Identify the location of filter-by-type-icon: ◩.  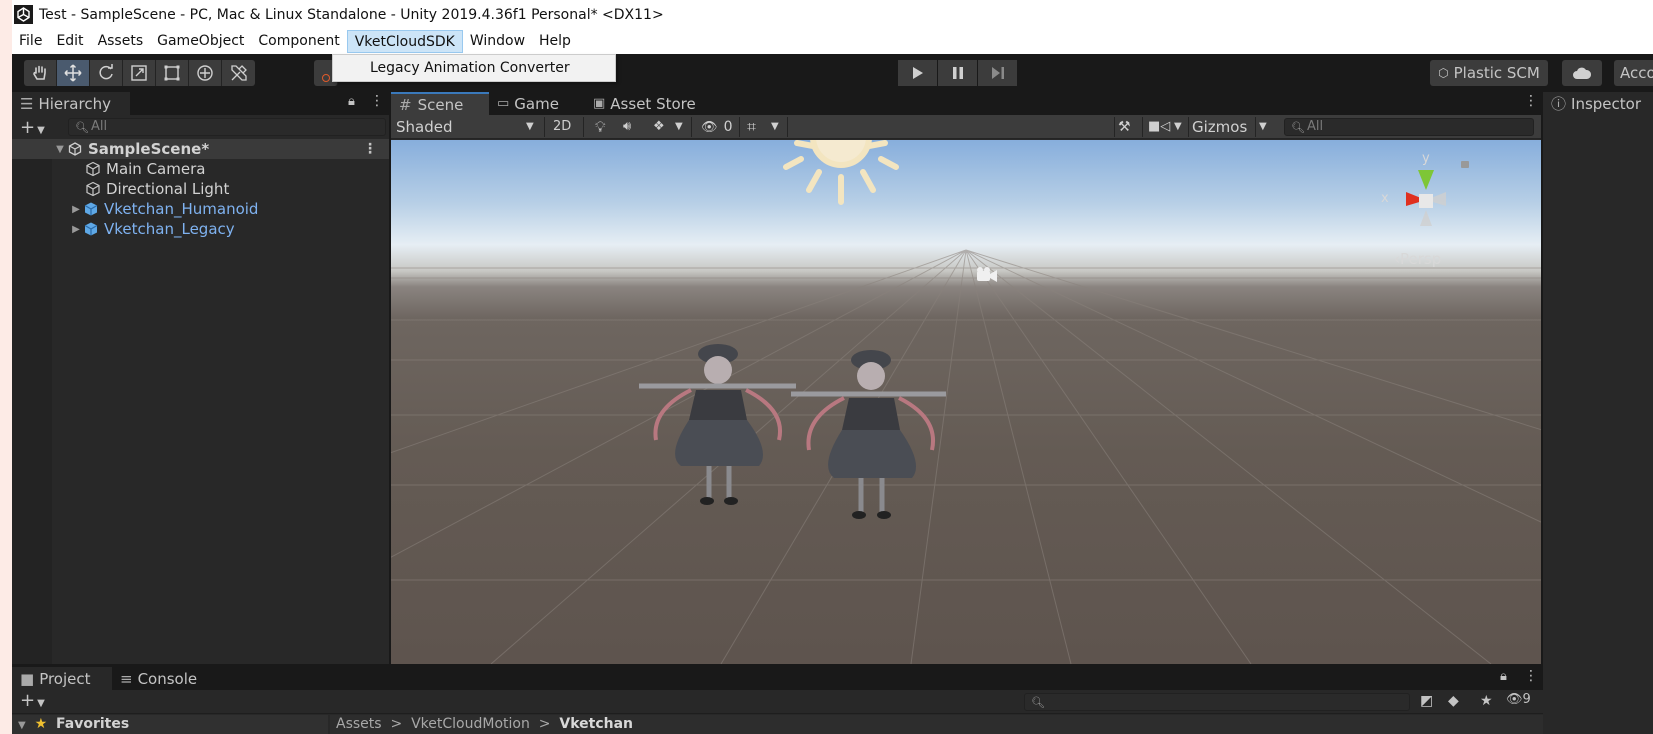
(1426, 701).